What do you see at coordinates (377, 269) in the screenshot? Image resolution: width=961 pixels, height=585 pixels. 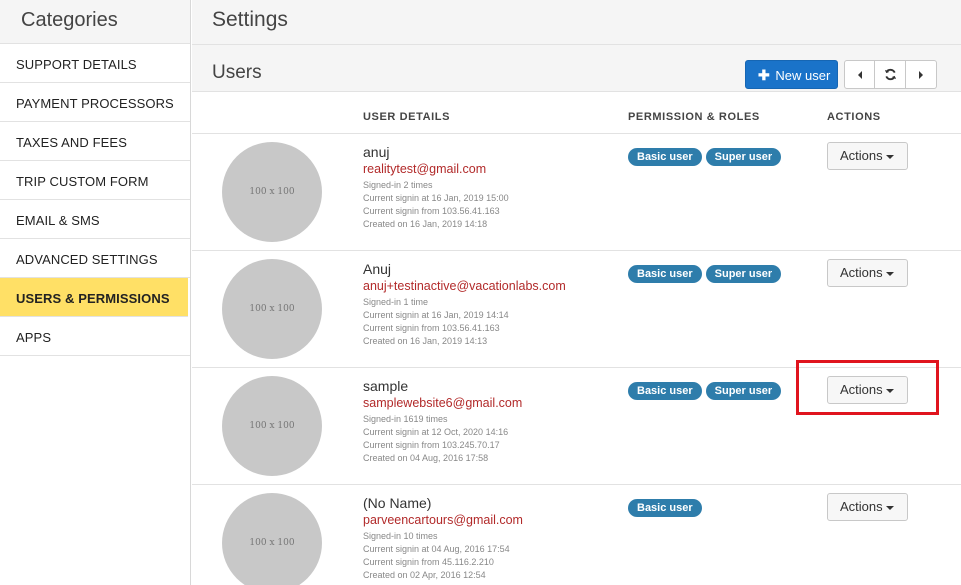 I see `user-name: Anuj` at bounding box center [377, 269].